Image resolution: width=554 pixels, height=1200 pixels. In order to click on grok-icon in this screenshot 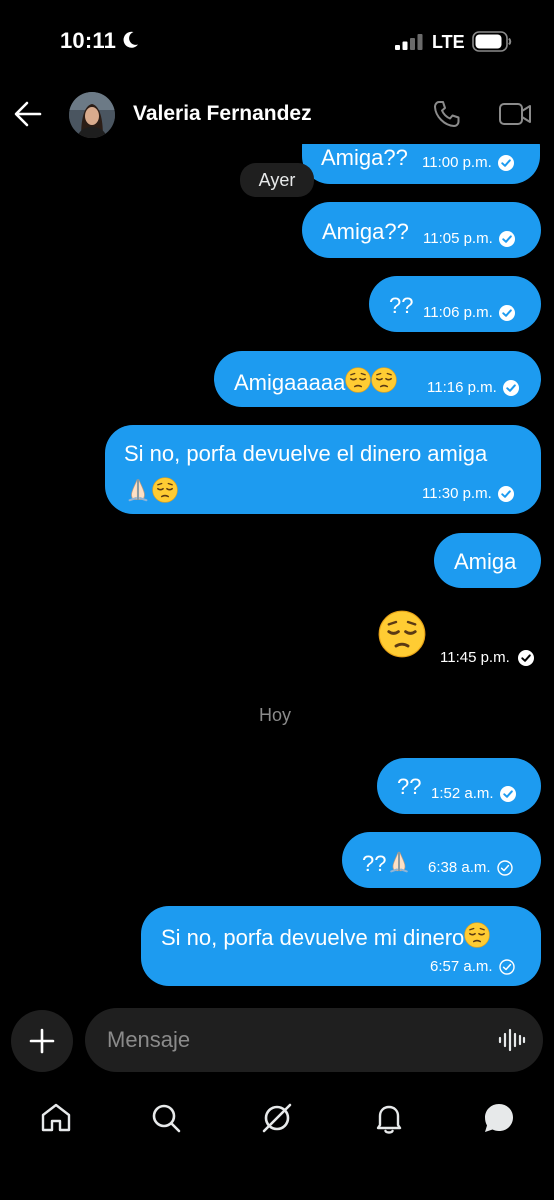, I will do `click(277, 1118)`.